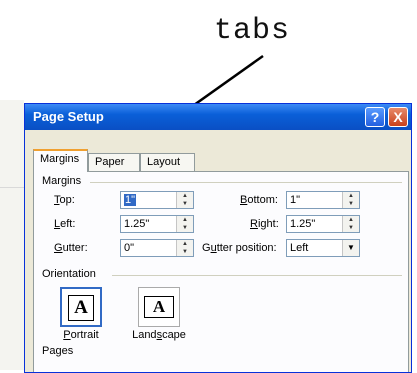  Describe the element at coordinates (71, 248) in the screenshot. I see `gutter-label: Gutter:` at that location.